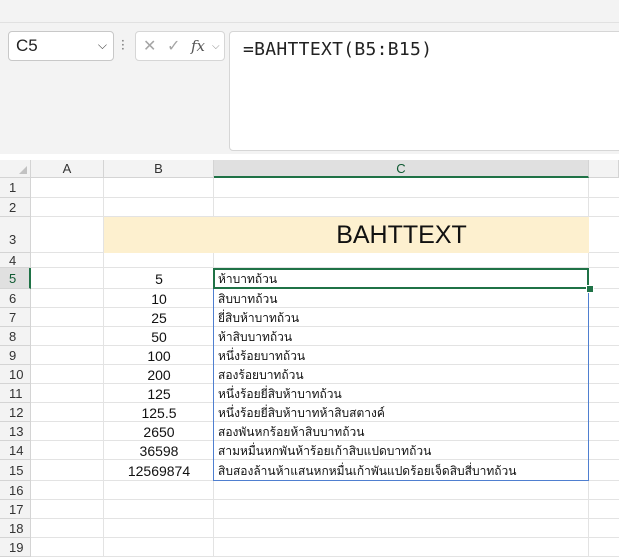 The width and height of the screenshot is (619, 557). What do you see at coordinates (15, 374) in the screenshot?
I see `row-header-10: 10` at bounding box center [15, 374].